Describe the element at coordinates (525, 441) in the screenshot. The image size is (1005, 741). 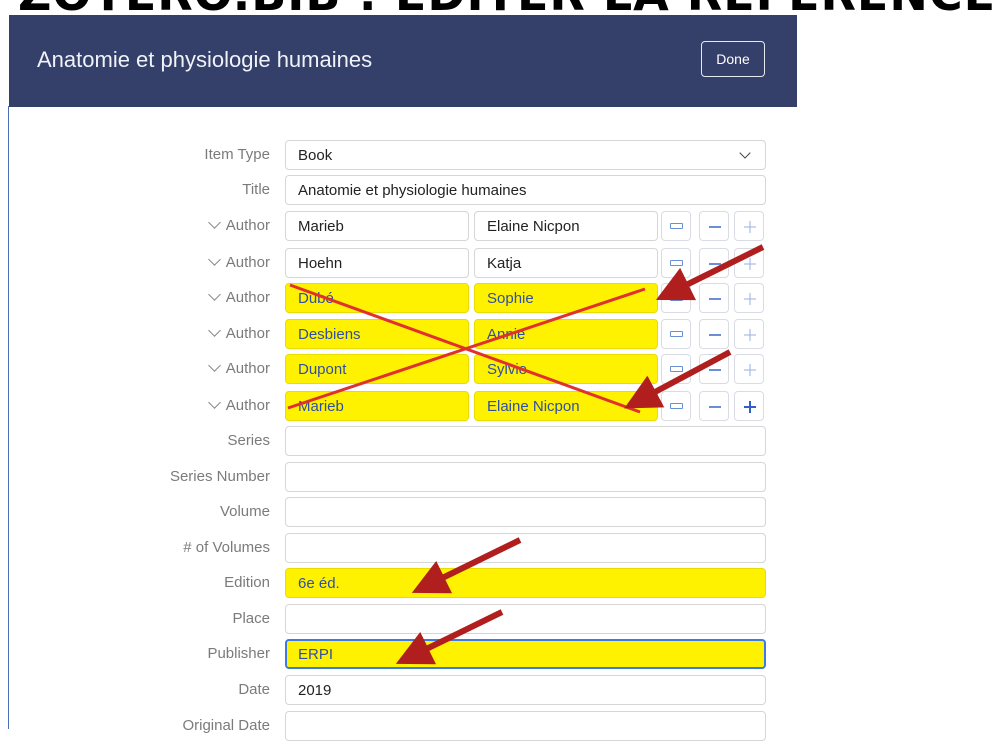
I see `series-field` at that location.